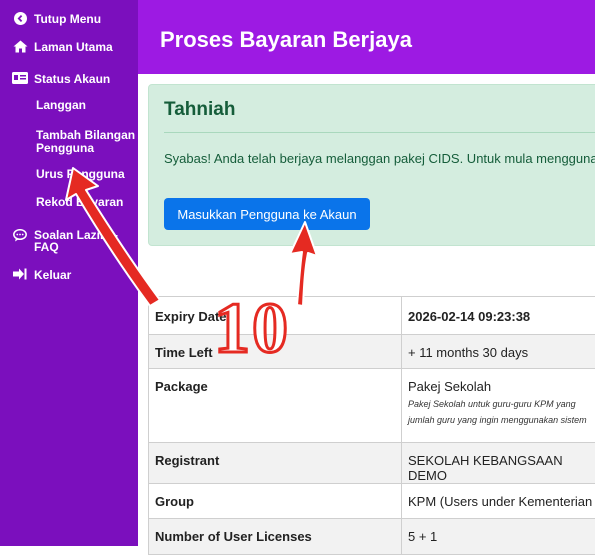 This screenshot has width=595, height=555. I want to click on chat-icon, so click(20, 235).